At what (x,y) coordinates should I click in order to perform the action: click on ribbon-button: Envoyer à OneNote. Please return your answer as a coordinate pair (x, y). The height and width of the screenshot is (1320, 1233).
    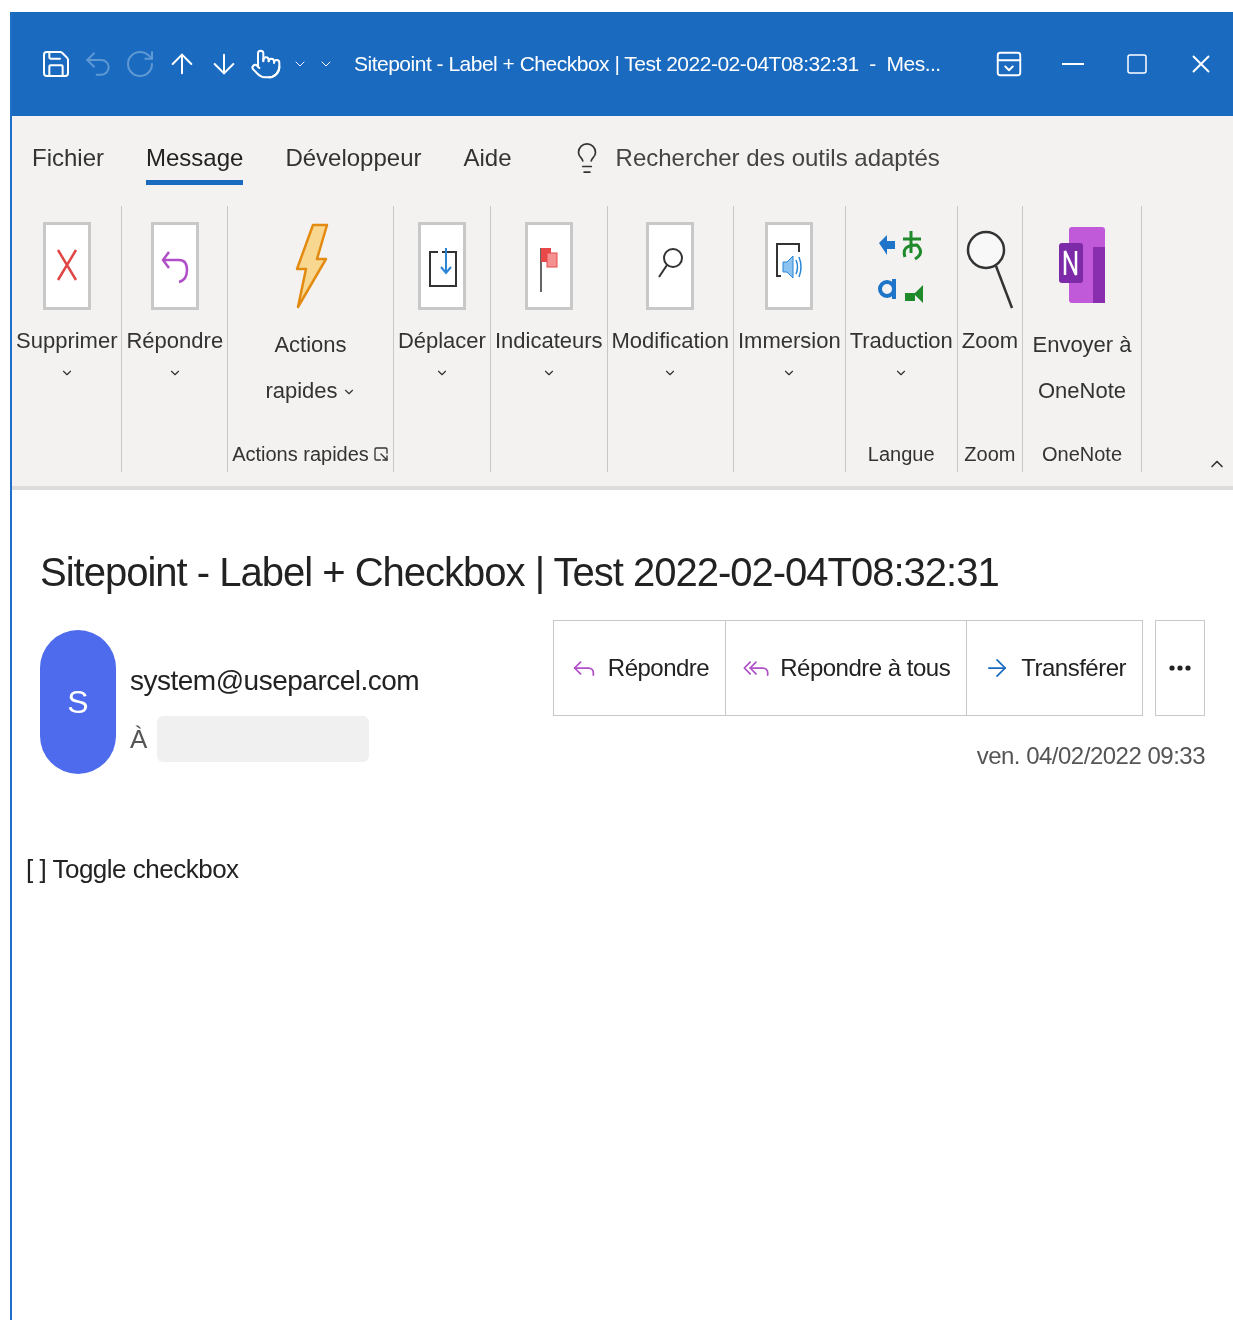
    Looking at the image, I should click on (1082, 321).